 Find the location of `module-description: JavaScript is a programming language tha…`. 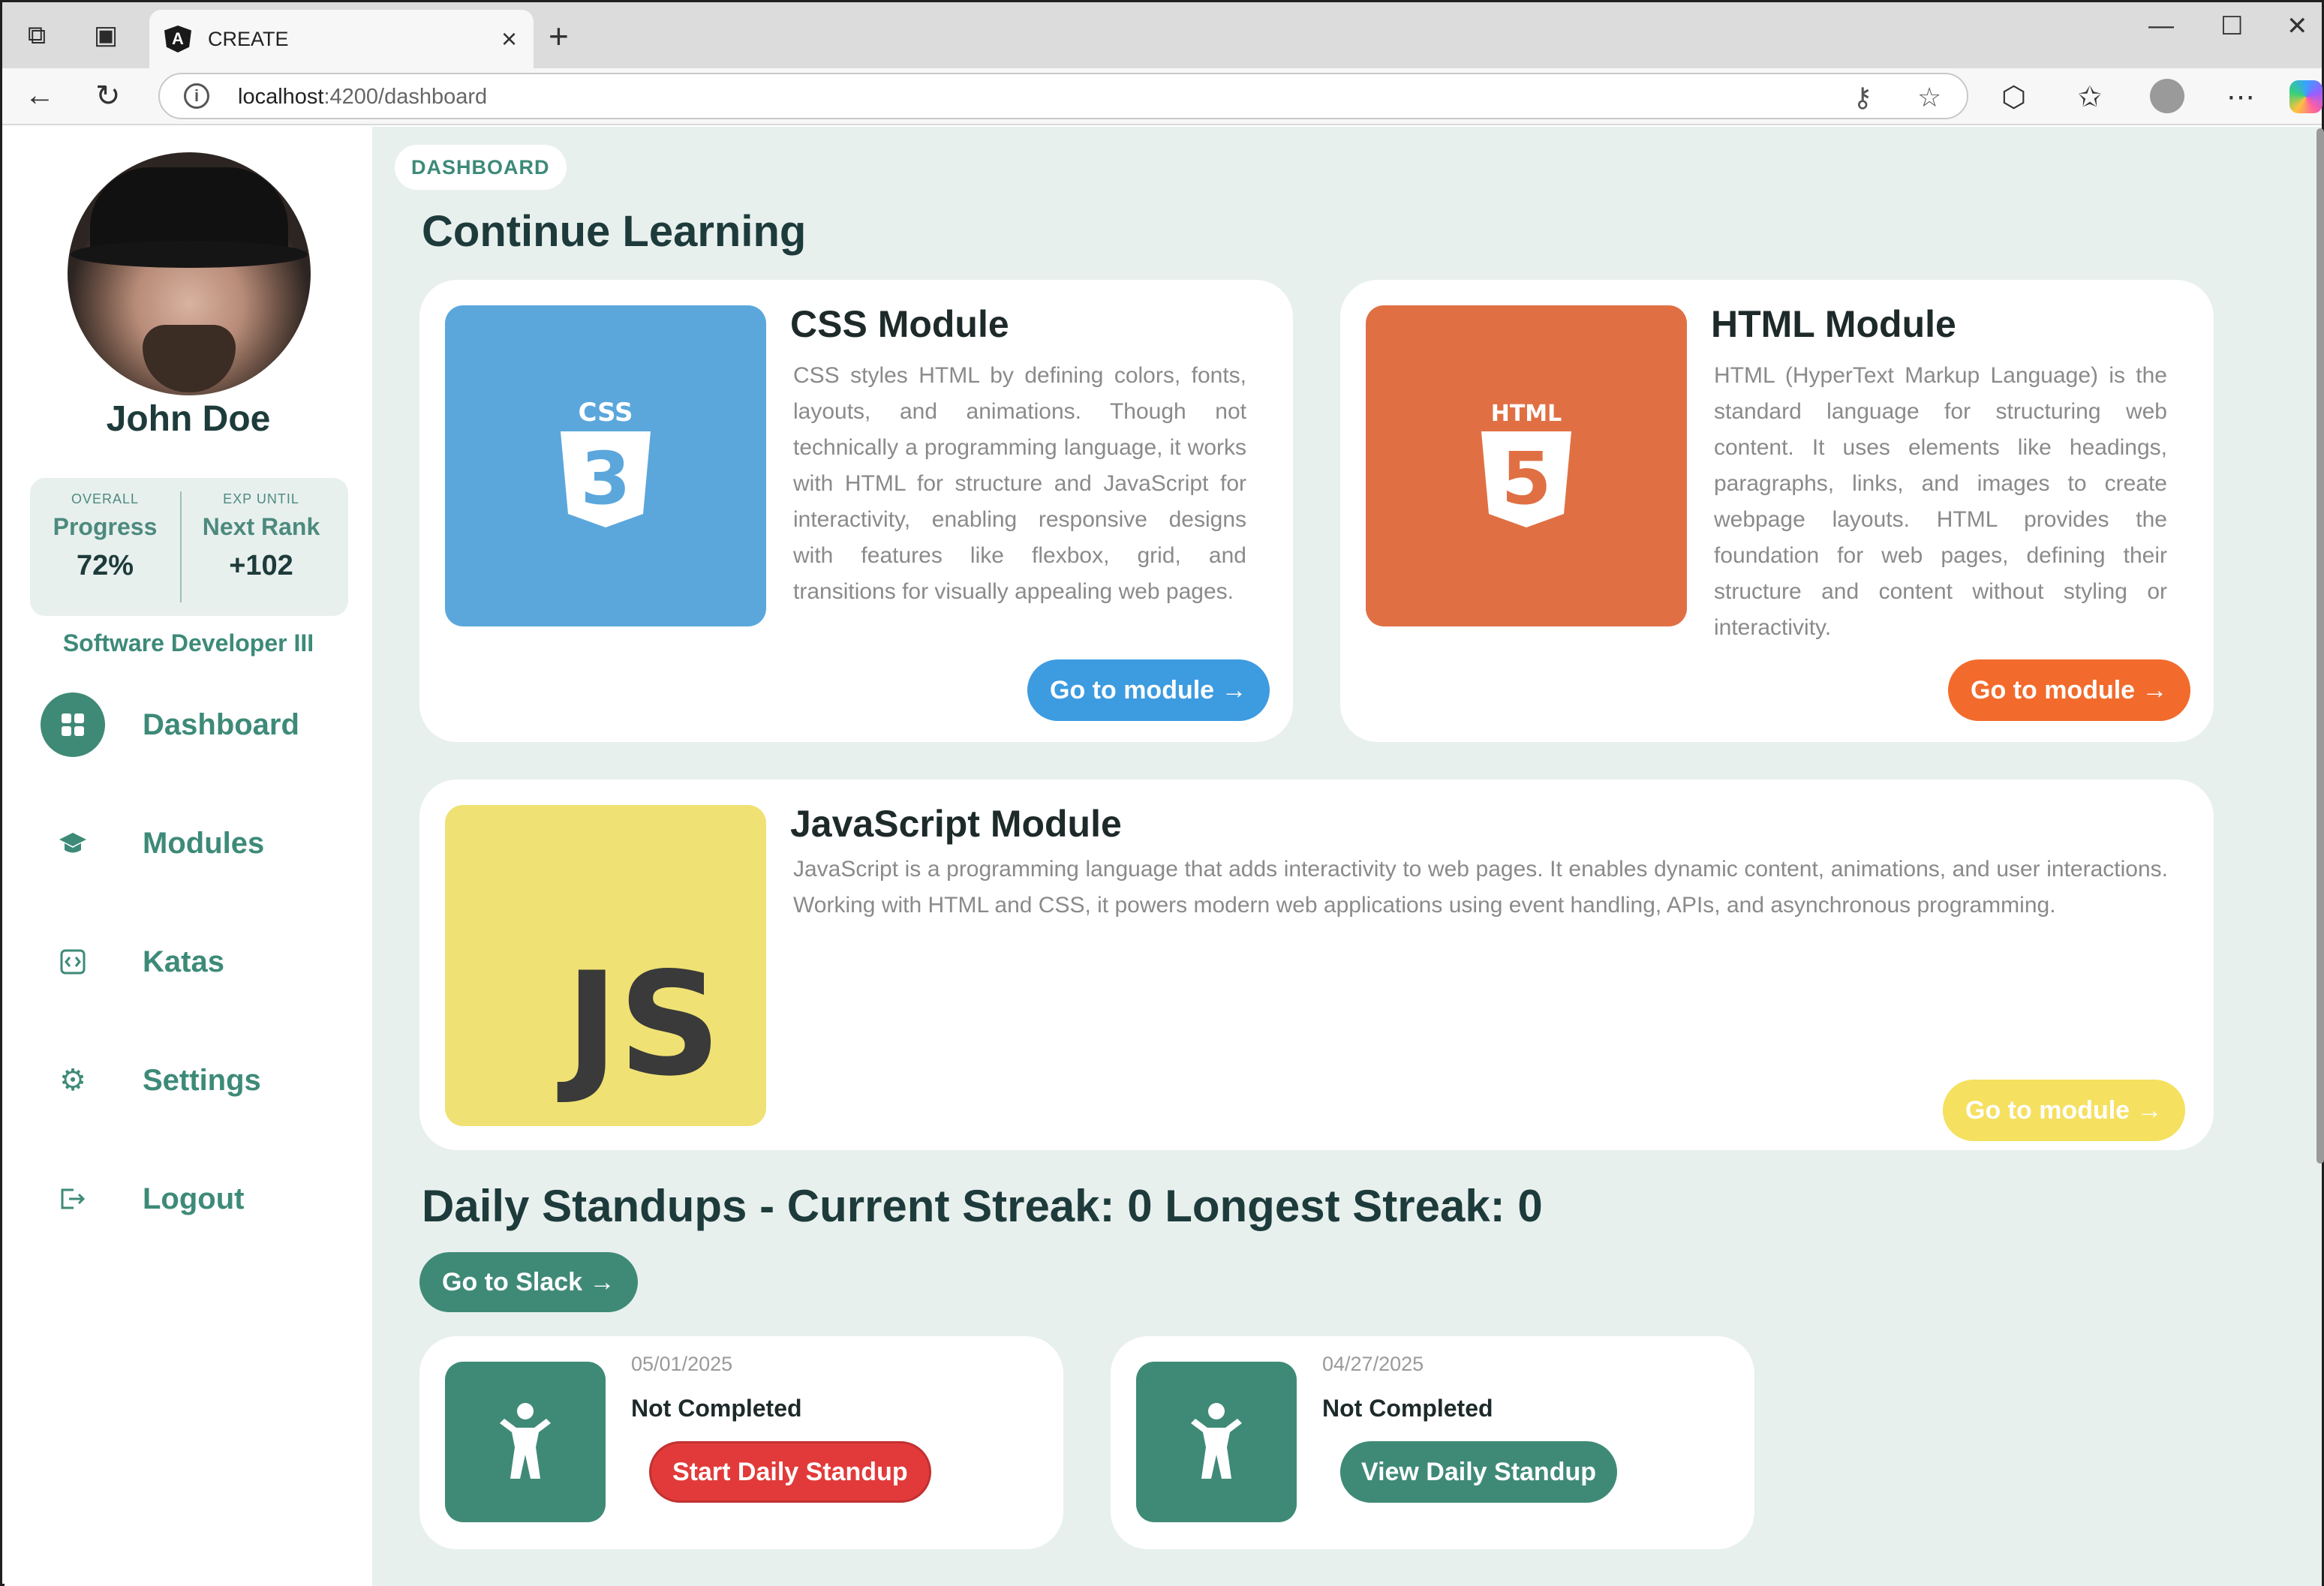

module-description: JavaScript is a programming language tha… is located at coordinates (1480, 887).